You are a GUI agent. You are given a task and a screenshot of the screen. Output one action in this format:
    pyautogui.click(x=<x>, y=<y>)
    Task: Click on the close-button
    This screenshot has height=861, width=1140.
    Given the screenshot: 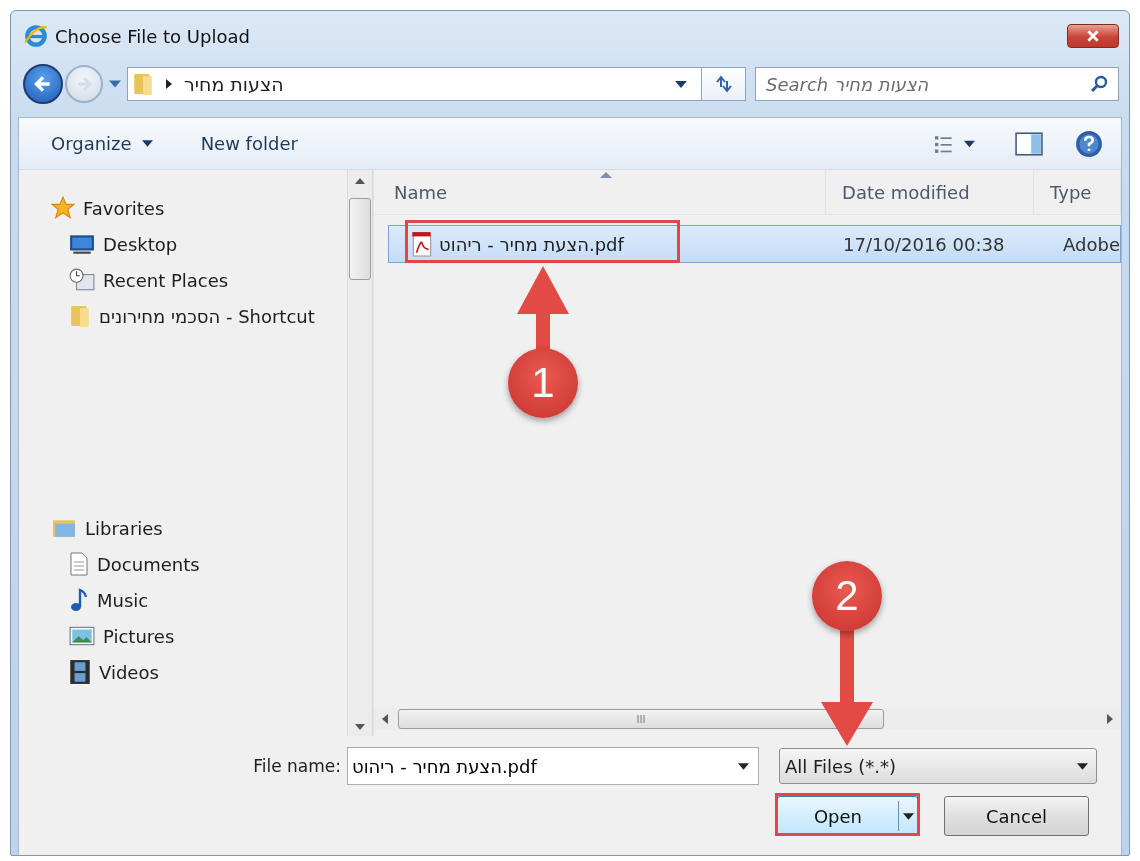 What is the action you would take?
    pyautogui.click(x=1093, y=36)
    